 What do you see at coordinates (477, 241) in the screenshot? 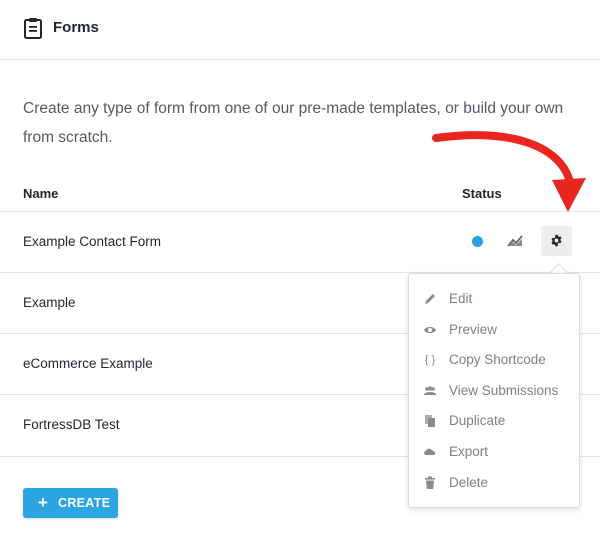
I see `status-indicator` at bounding box center [477, 241].